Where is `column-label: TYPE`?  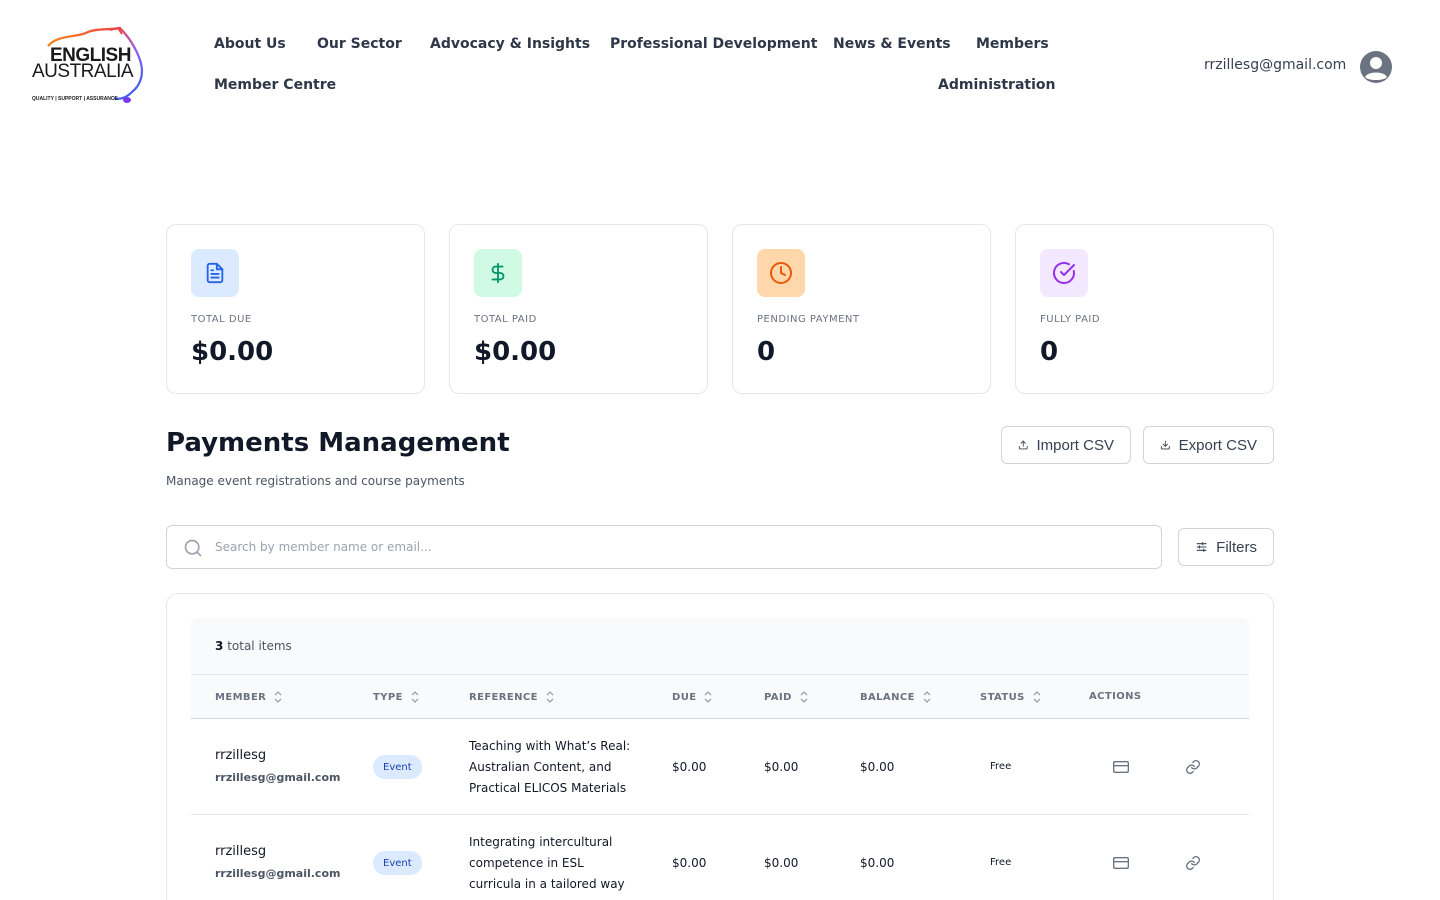
column-label: TYPE is located at coordinates (388, 697).